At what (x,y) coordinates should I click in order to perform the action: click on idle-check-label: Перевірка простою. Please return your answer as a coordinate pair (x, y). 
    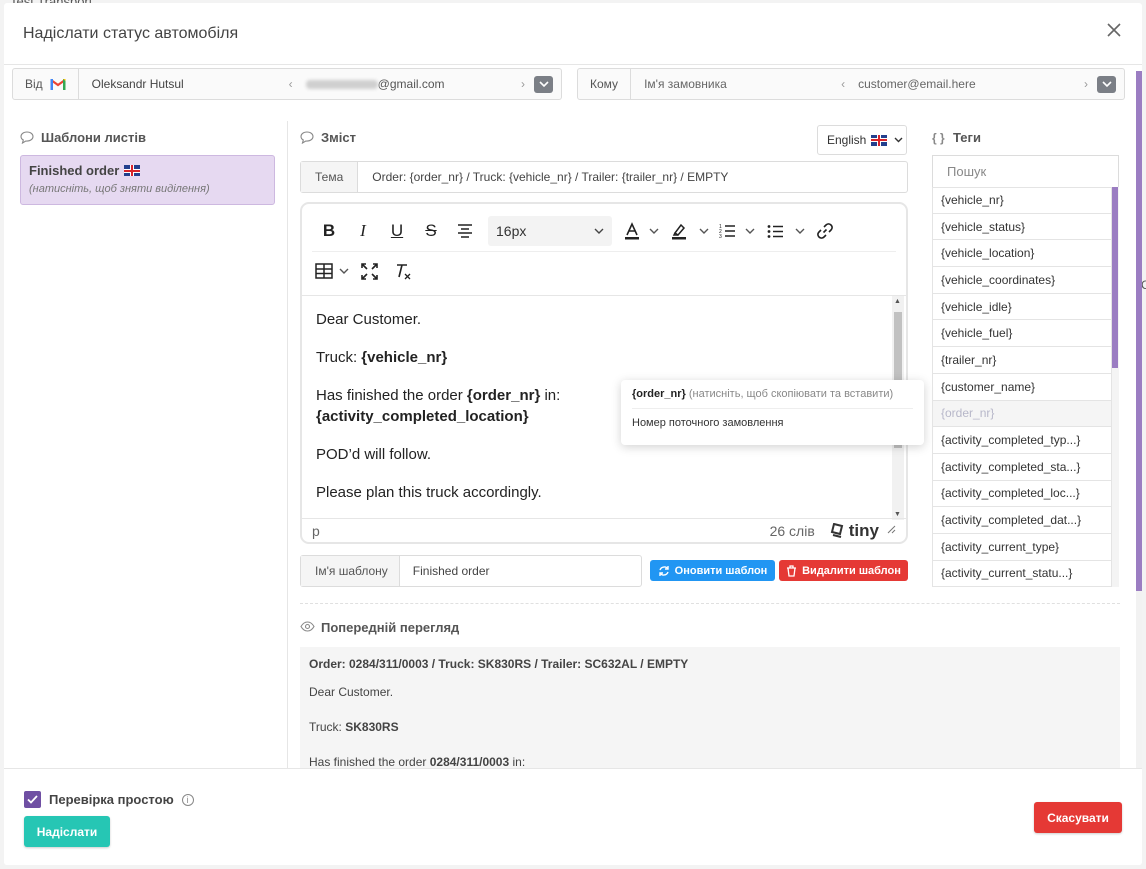
    Looking at the image, I should click on (111, 799).